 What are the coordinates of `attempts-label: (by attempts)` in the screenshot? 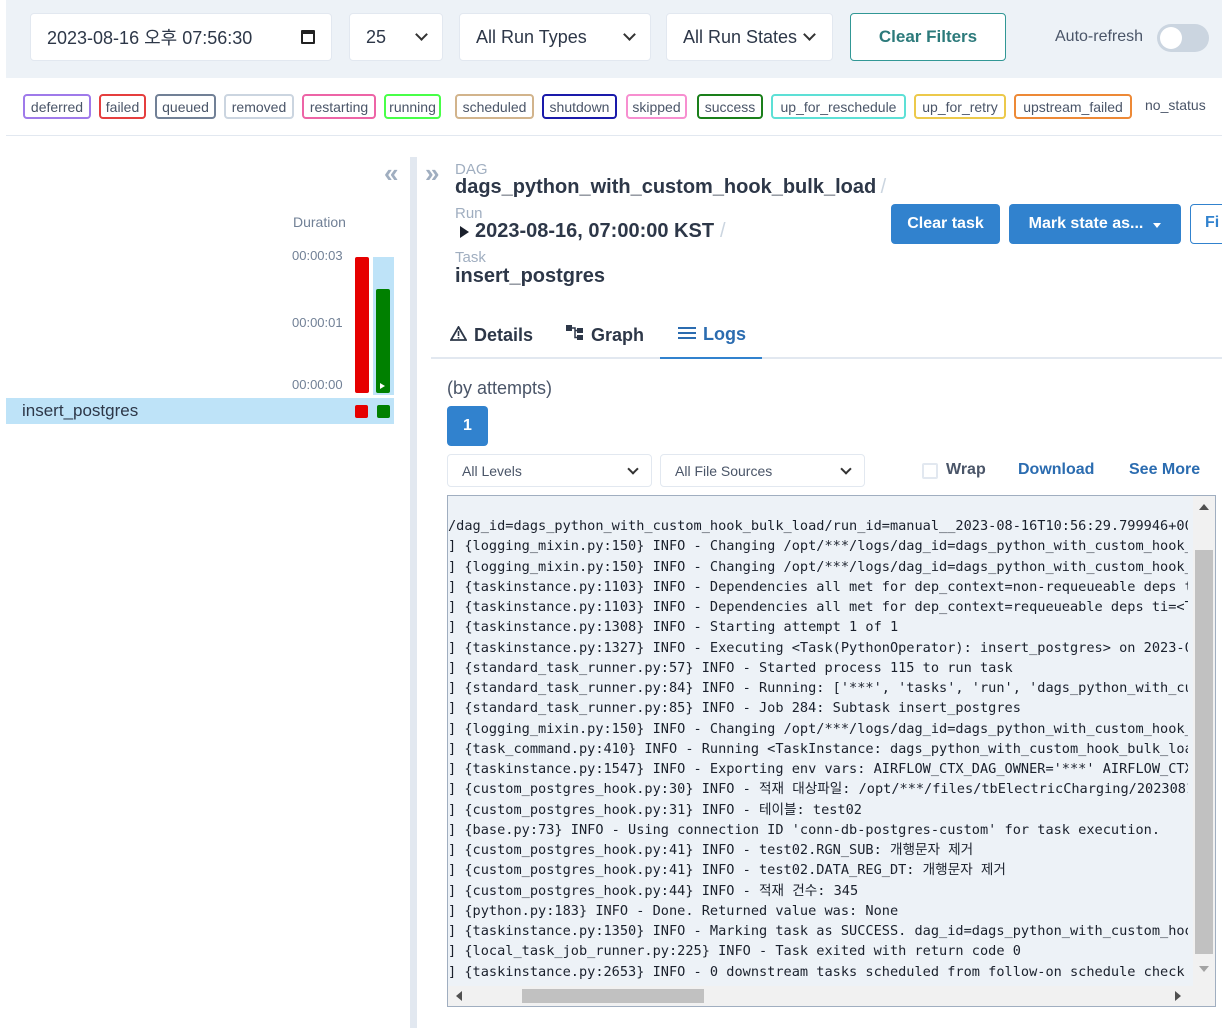 It's located at (500, 388).